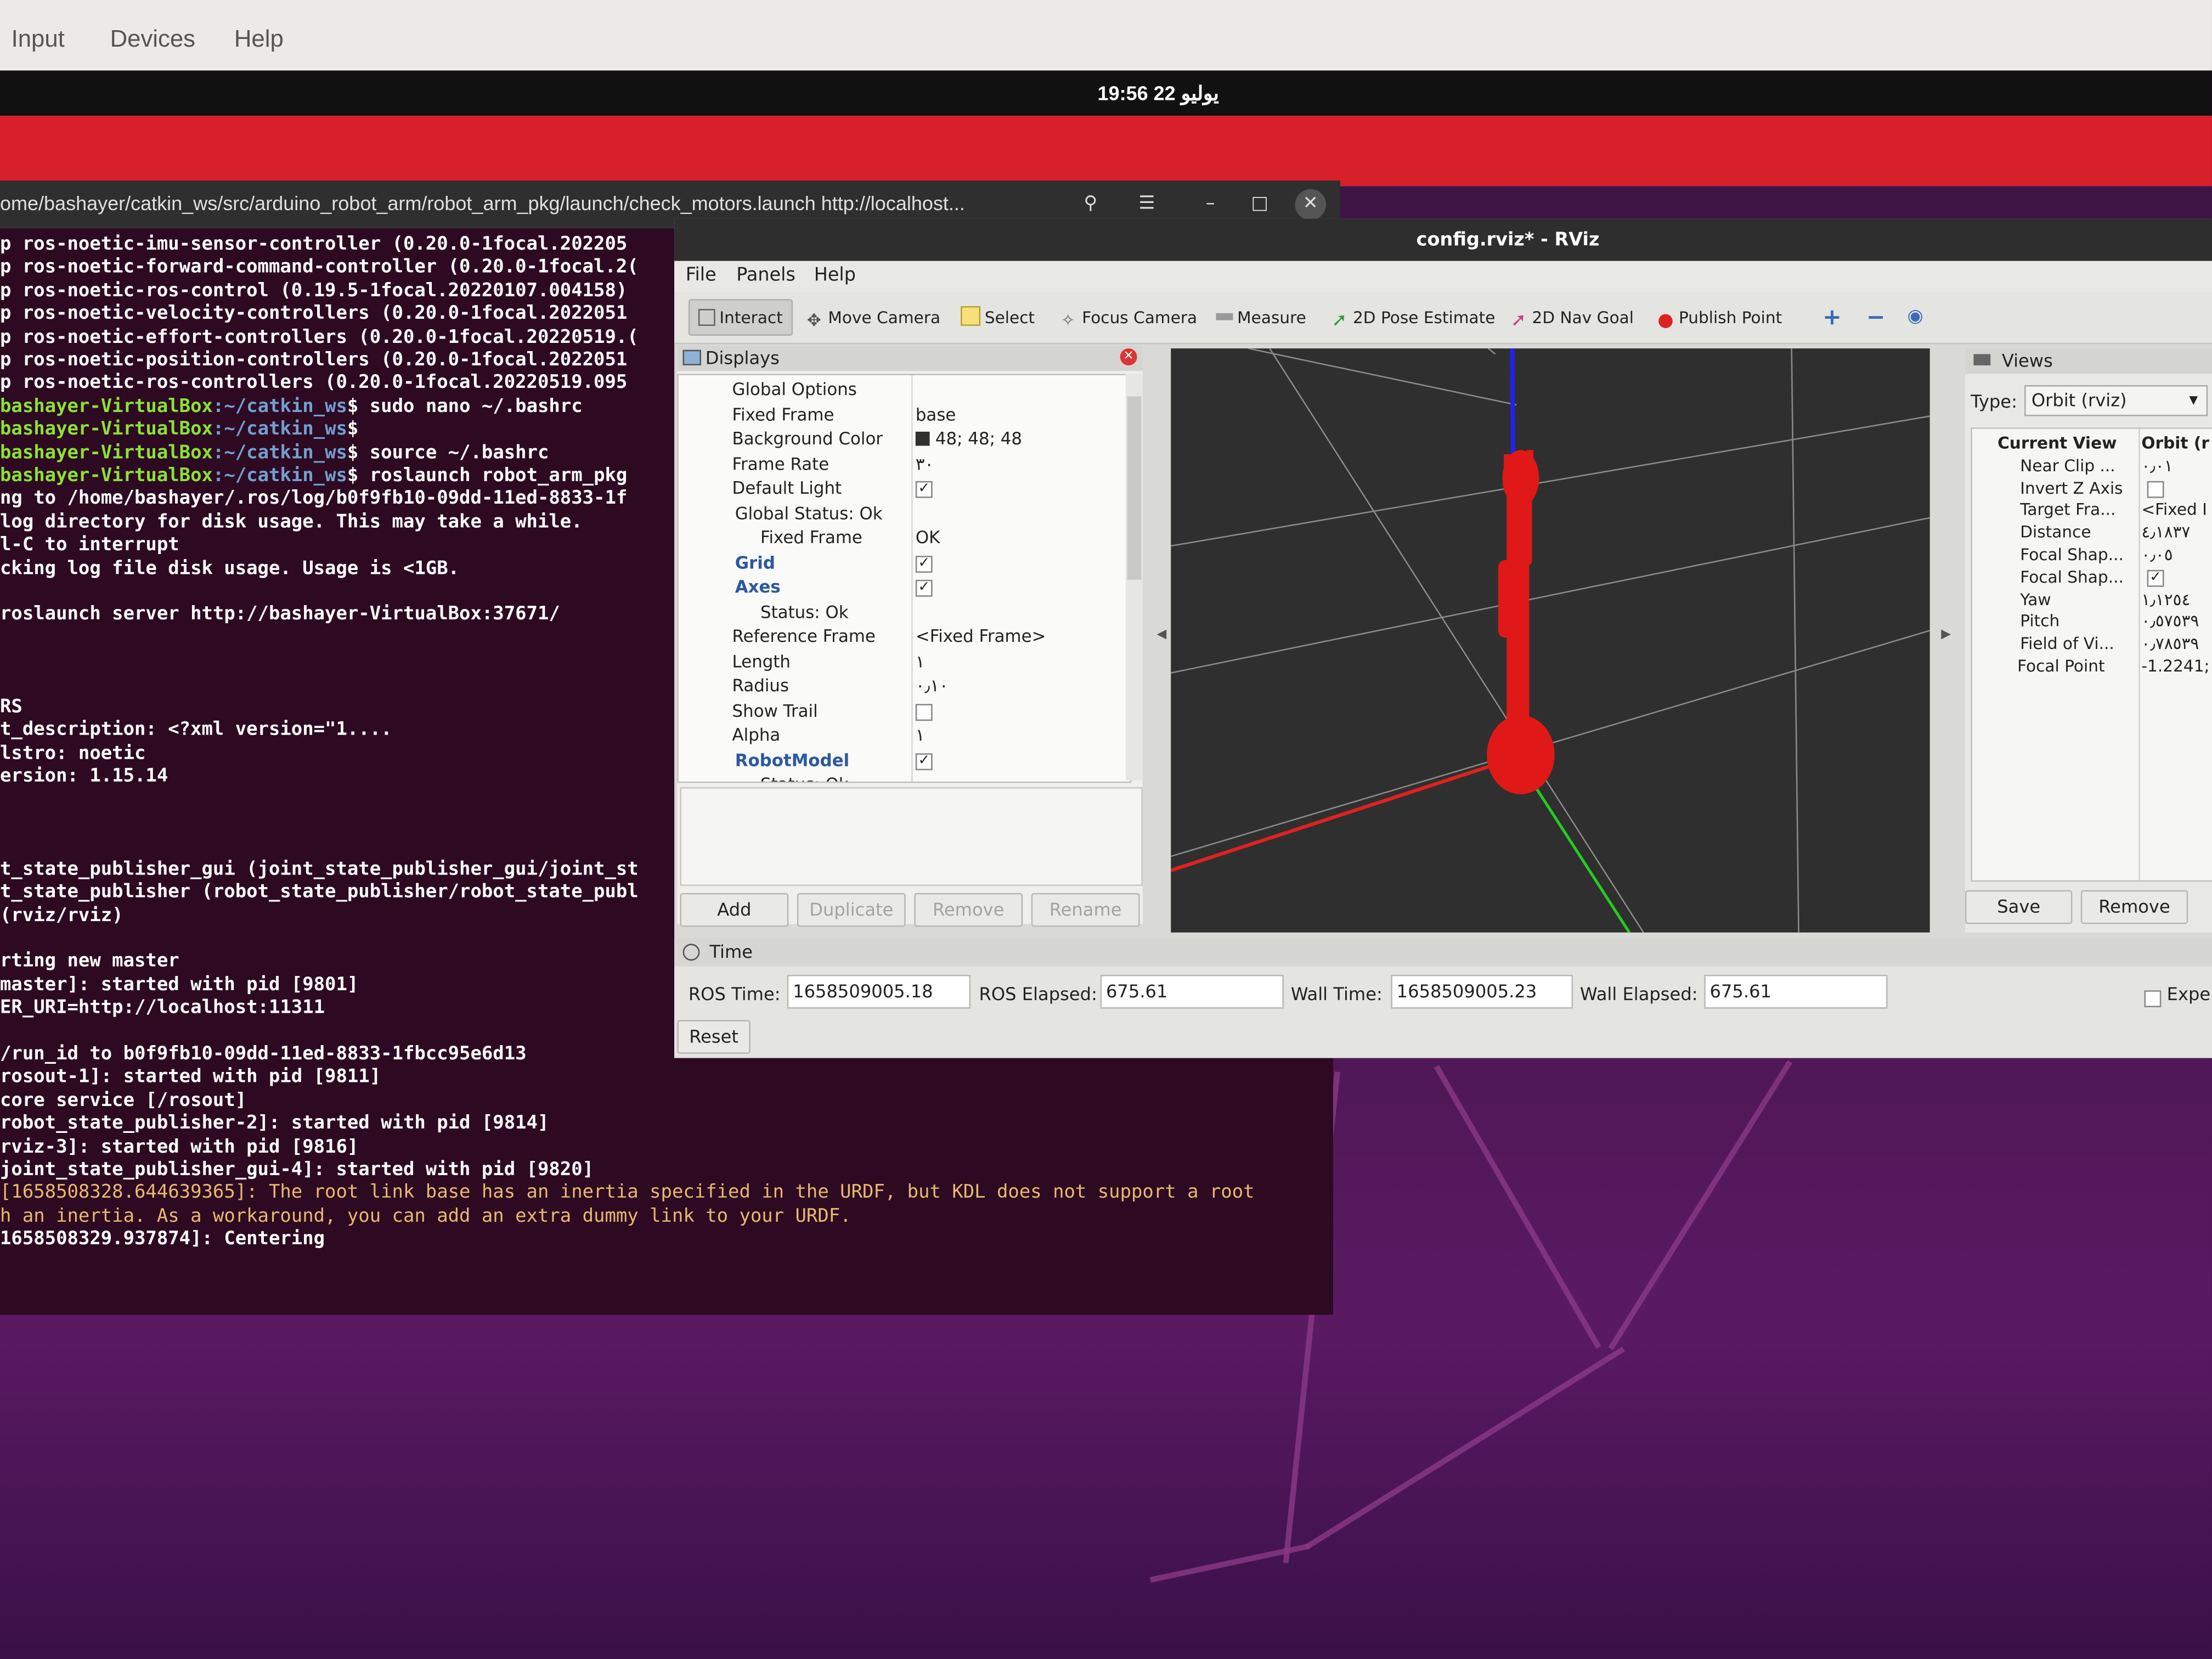 The image size is (2212, 1659). Describe the element at coordinates (904, 513) in the screenshot. I see `display-row: Global Status: Ok` at that location.